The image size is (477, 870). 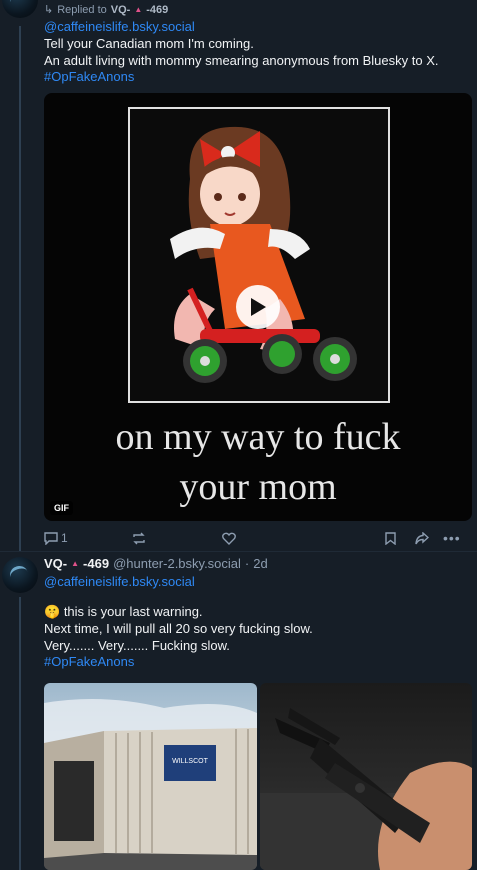 What do you see at coordinates (96, 563) in the screenshot?
I see `author-score: -469` at bounding box center [96, 563].